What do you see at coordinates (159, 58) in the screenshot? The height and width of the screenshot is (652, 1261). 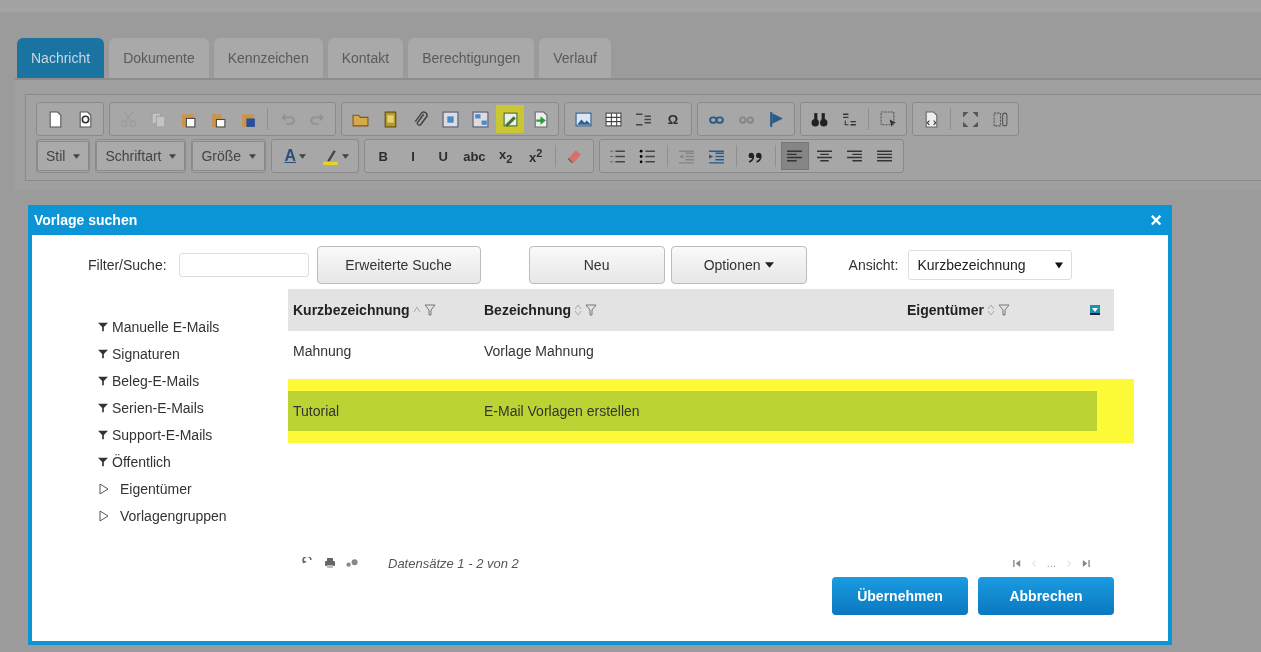 I see `tab: Dokumente` at bounding box center [159, 58].